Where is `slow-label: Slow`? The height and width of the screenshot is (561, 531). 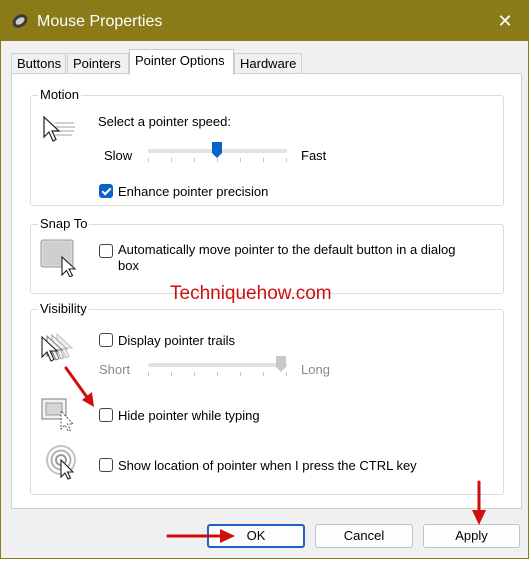
slow-label: Slow is located at coordinates (118, 155).